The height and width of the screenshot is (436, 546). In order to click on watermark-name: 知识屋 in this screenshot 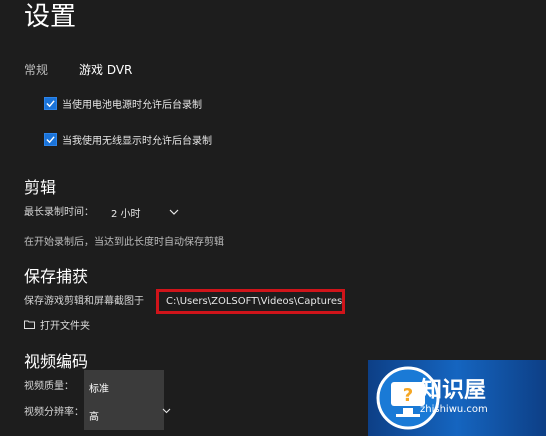, I will do `click(453, 390)`.